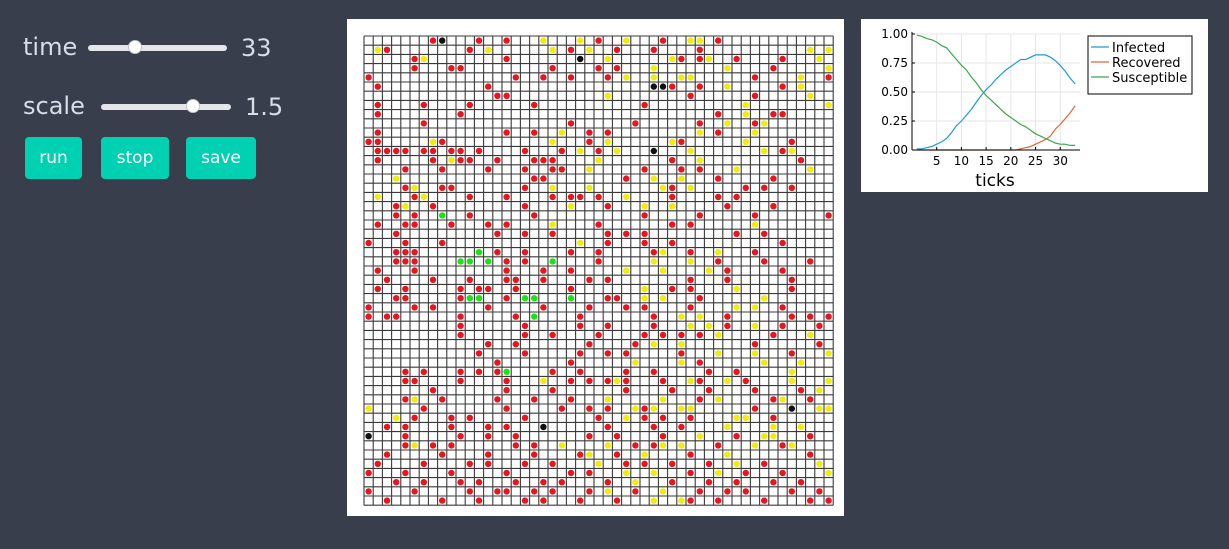 Image resolution: width=1229 pixels, height=549 pixels. I want to click on time-value: 33, so click(256, 48).